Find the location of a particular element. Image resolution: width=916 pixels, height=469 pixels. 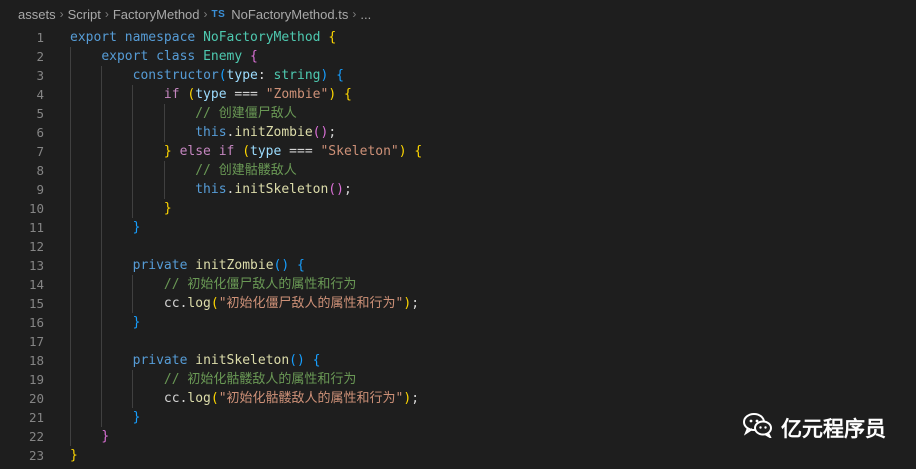

code-token: string is located at coordinates (297, 75).